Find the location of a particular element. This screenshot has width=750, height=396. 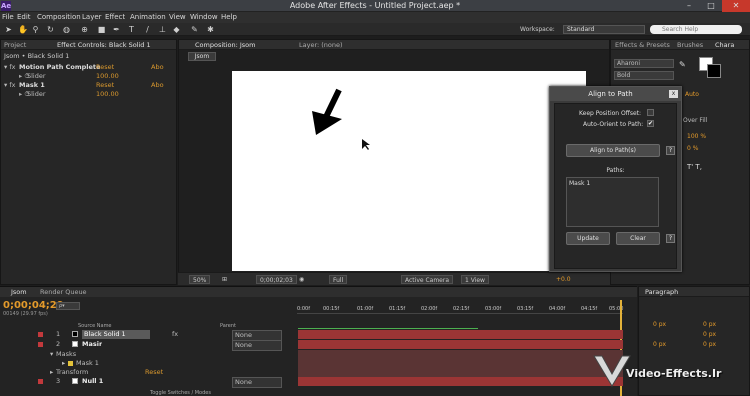

keep-position-checkbox is located at coordinates (650, 112).